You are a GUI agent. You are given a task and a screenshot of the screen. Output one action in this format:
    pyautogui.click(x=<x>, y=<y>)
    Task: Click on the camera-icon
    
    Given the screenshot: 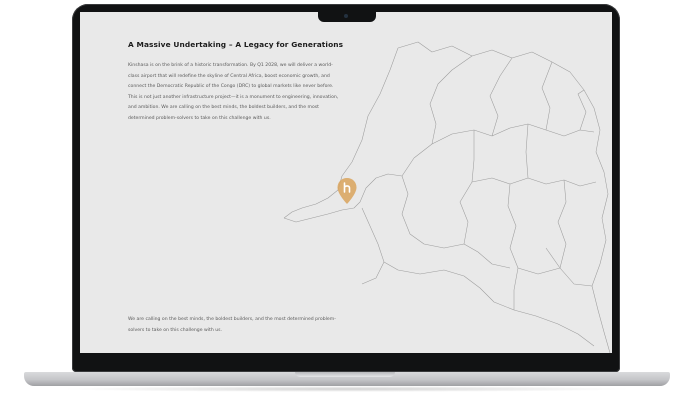 What is the action you would take?
    pyautogui.click(x=346, y=16)
    